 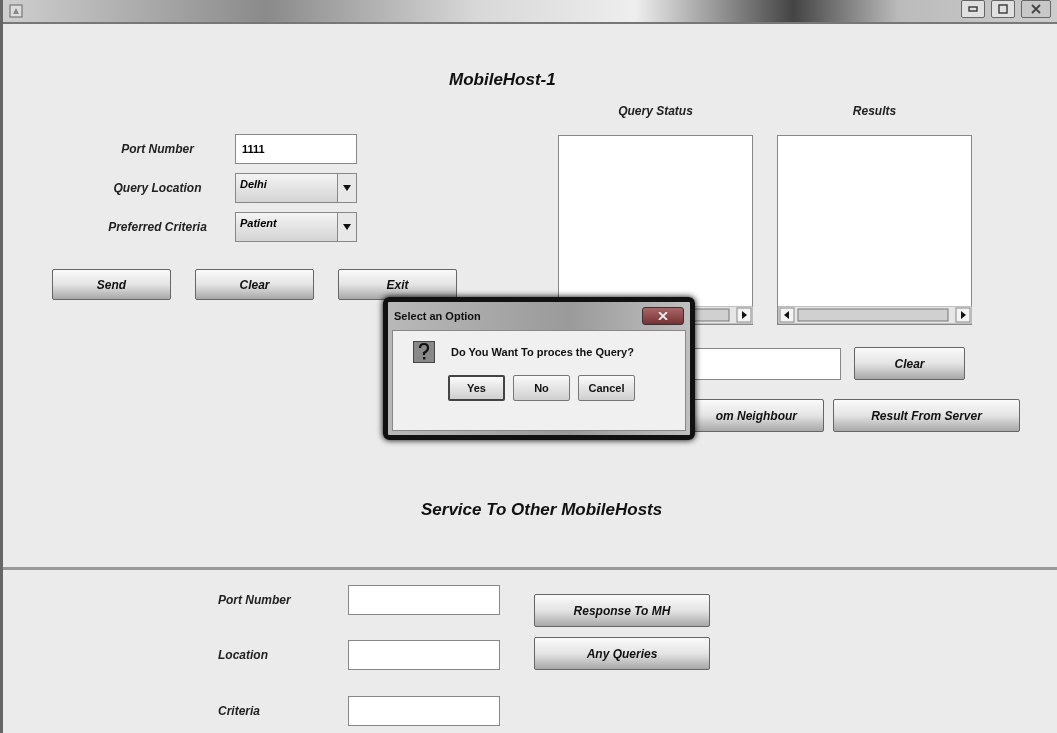 What do you see at coordinates (157, 188) in the screenshot?
I see `field-label: Query Location` at bounding box center [157, 188].